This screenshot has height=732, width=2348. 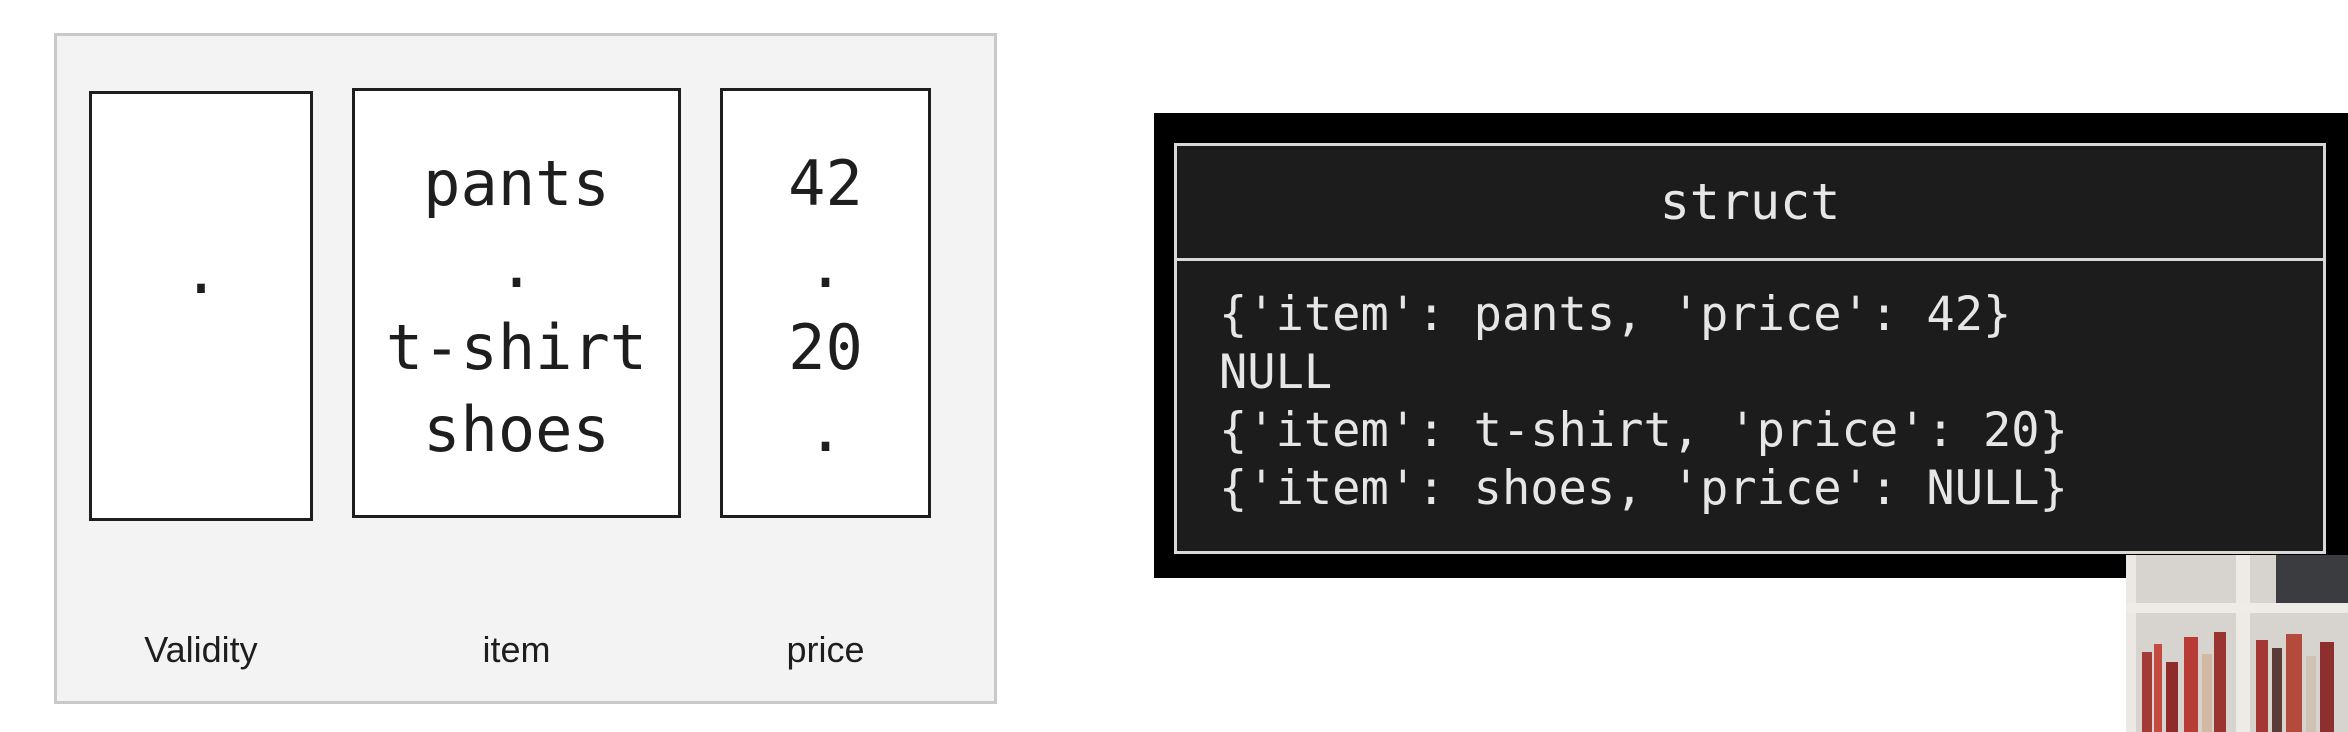 What do you see at coordinates (2237, 608) in the screenshot?
I see `bookshelf-board` at bounding box center [2237, 608].